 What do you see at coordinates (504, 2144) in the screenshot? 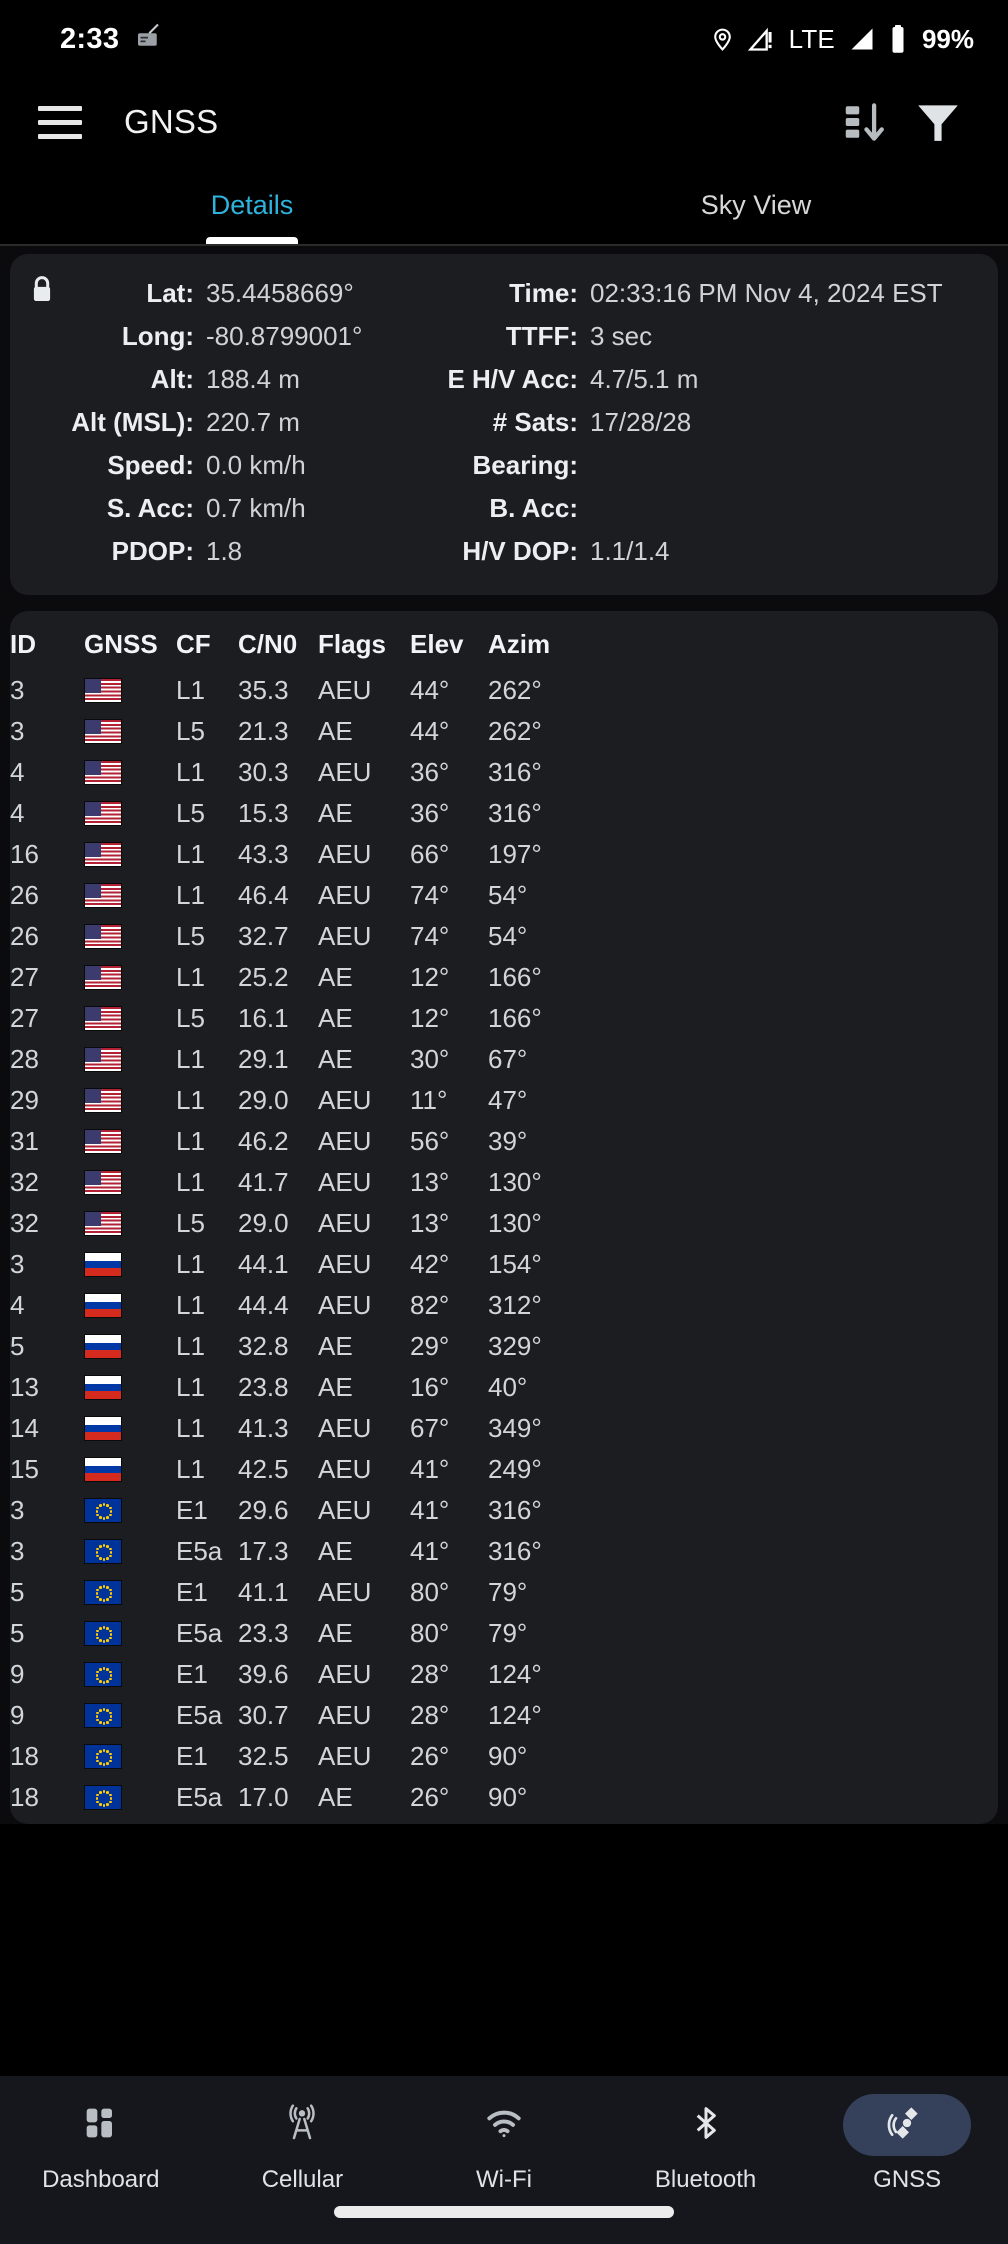
I see `nav-item-wifi: Wi-Fi` at bounding box center [504, 2144].